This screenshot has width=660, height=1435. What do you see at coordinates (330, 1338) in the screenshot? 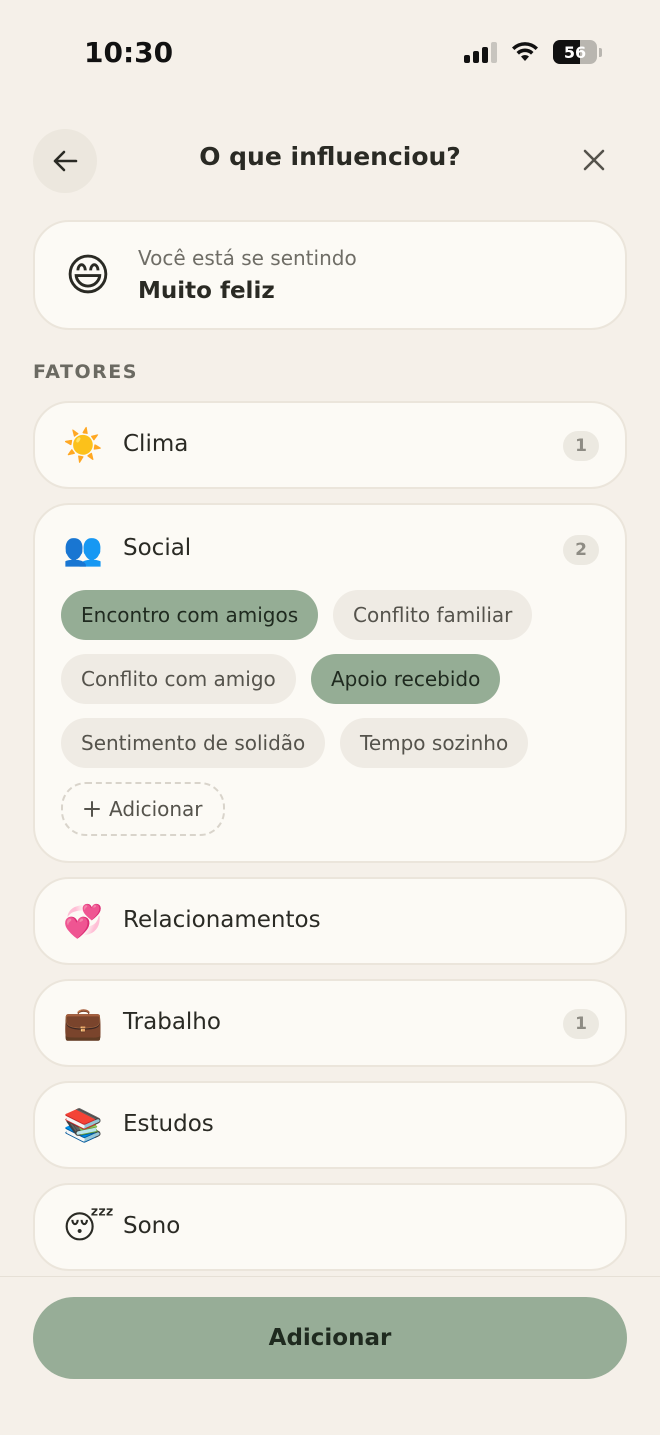
I see `add-button: Adicionar` at bounding box center [330, 1338].